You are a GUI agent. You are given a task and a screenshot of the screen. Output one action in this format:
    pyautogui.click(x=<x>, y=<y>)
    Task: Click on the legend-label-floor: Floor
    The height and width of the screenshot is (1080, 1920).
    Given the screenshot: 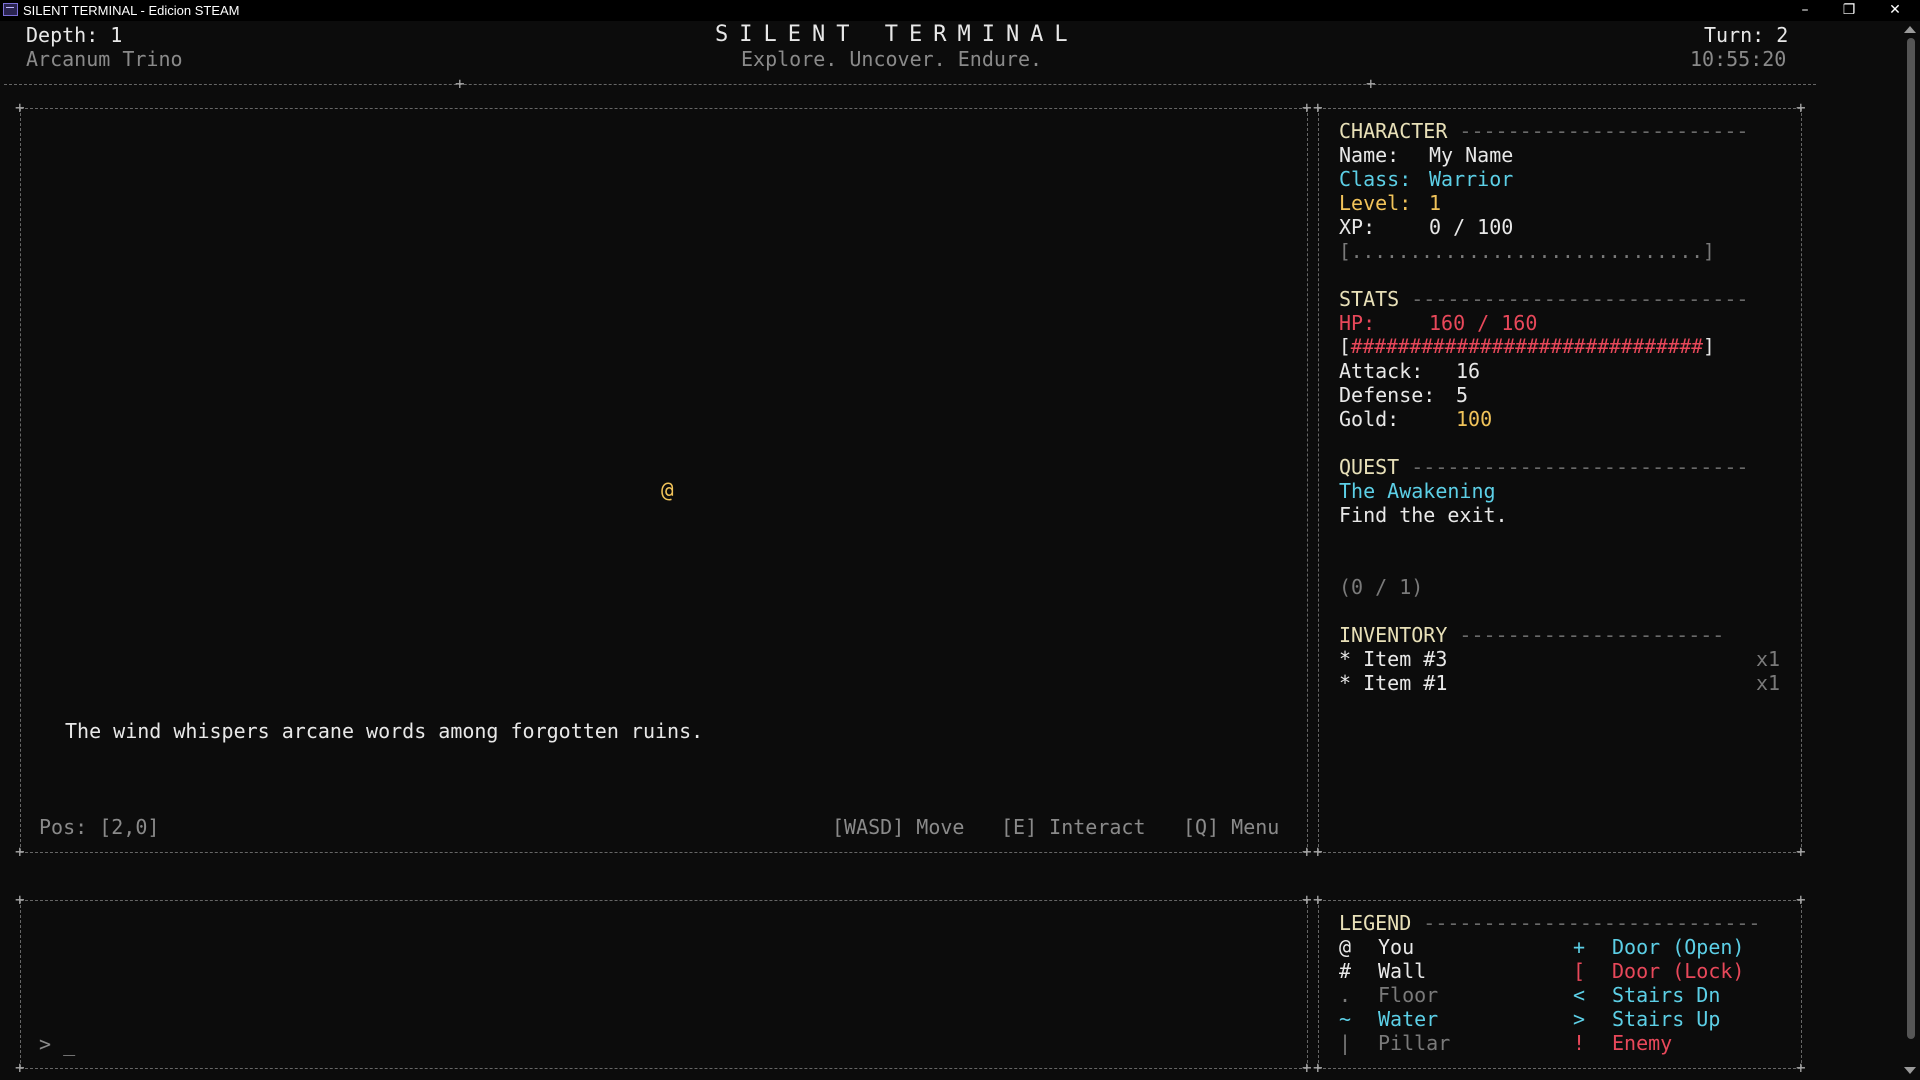 What is the action you would take?
    pyautogui.click(x=1408, y=995)
    